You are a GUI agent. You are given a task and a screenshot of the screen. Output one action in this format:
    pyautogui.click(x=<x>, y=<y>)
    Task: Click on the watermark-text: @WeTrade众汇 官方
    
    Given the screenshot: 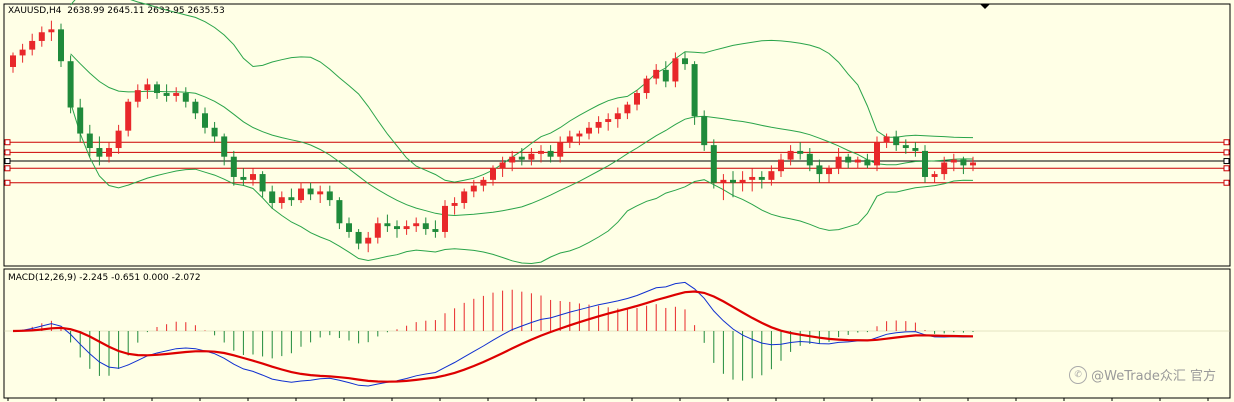 What is the action you would take?
    pyautogui.click(x=1153, y=376)
    